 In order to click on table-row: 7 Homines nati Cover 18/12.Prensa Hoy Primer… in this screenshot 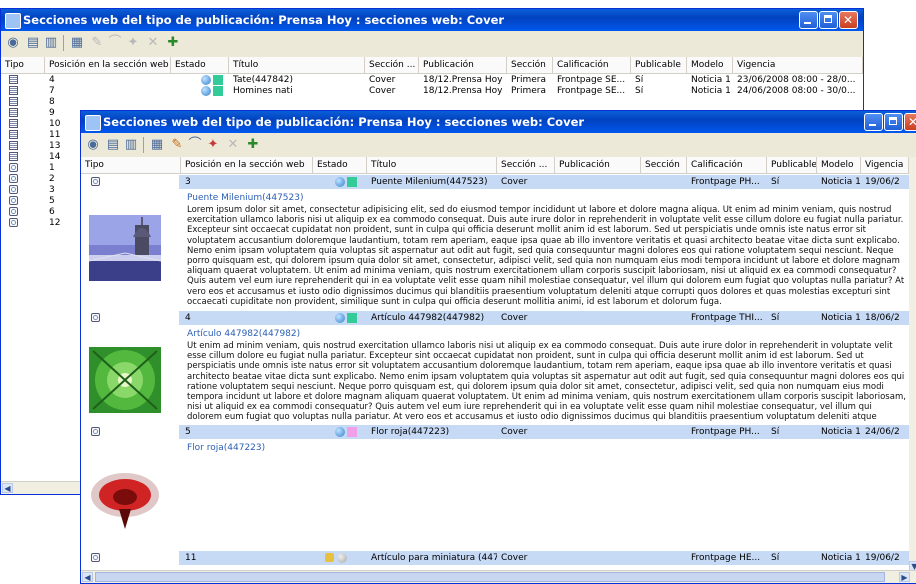, I will do `click(432, 91)`.